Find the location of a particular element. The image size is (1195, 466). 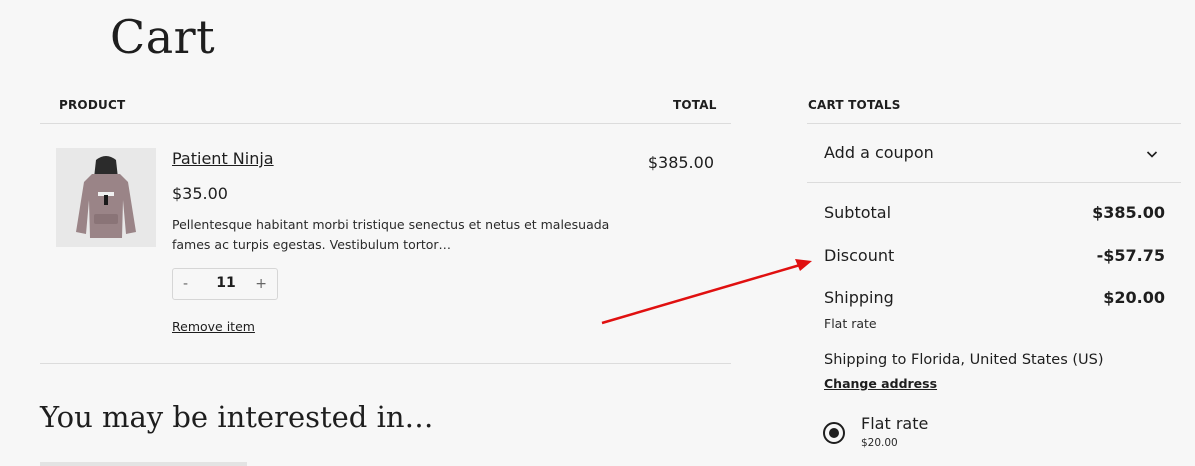

shipping-method: Flat rate is located at coordinates (850, 323).